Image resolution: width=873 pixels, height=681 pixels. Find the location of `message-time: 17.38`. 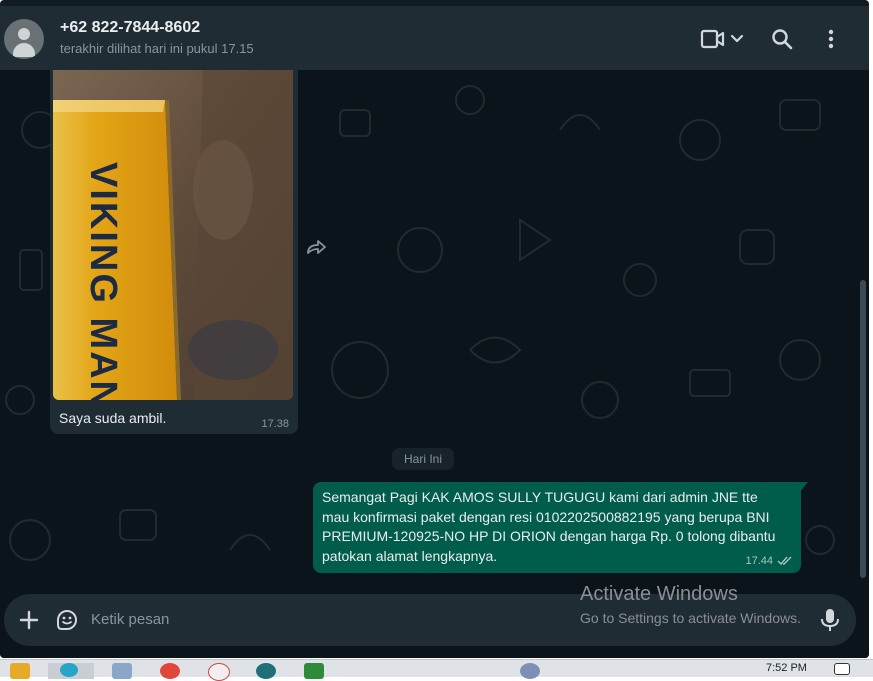

message-time: 17.38 is located at coordinates (275, 424).